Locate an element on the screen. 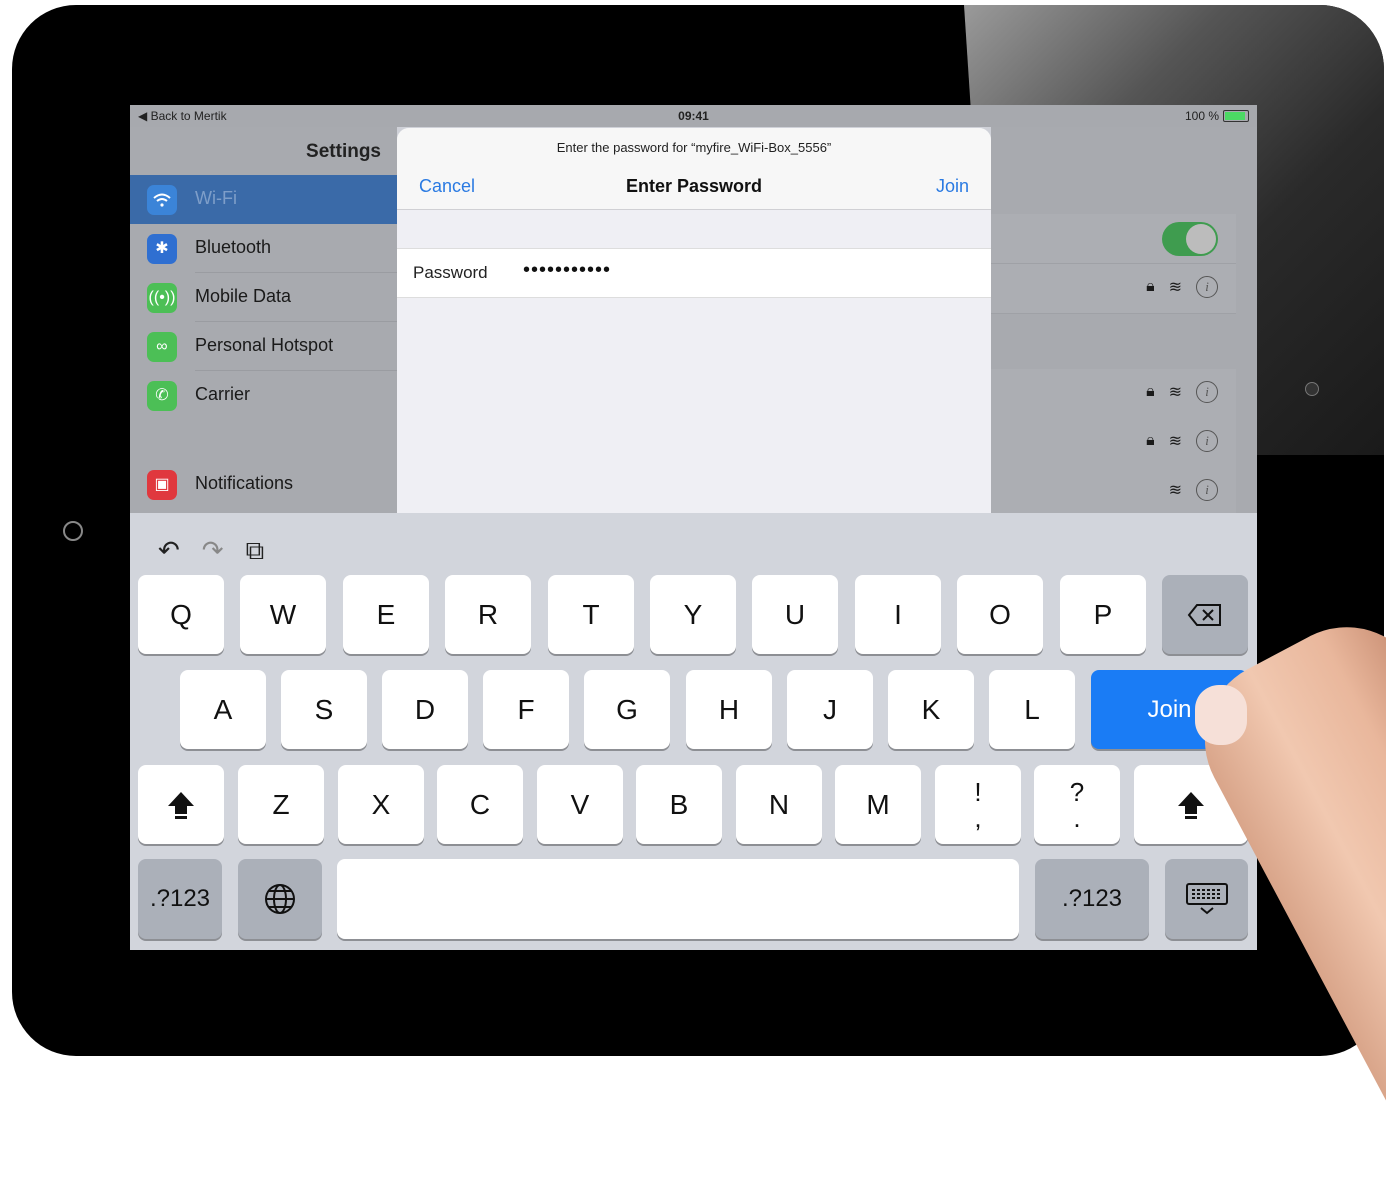  globe-key is located at coordinates (280, 899).